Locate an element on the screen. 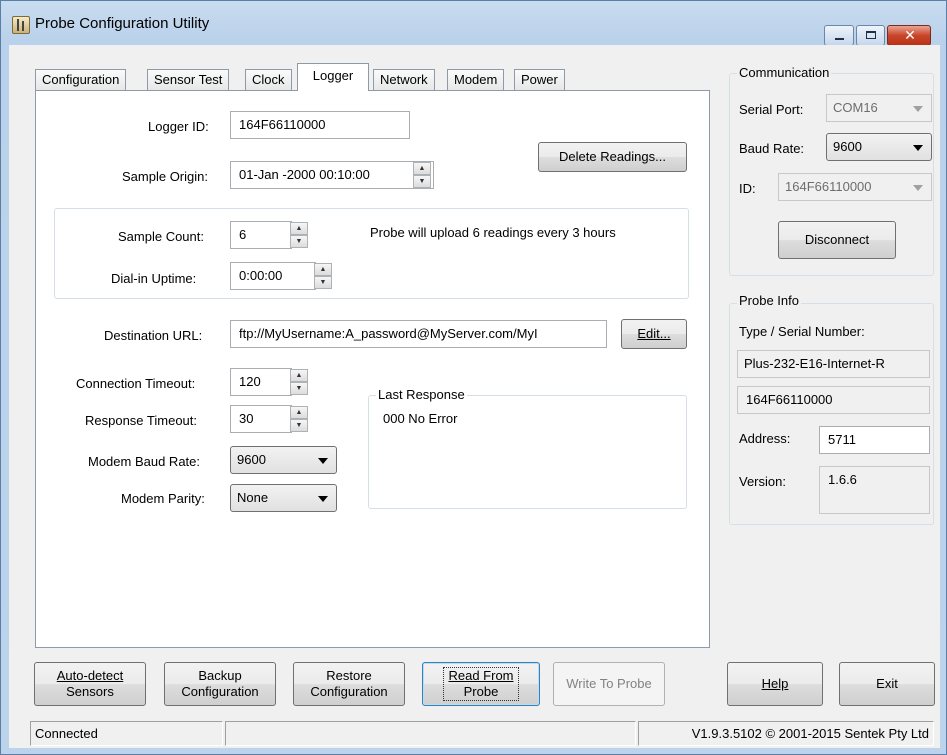 This screenshot has width=947, height=755. sample-count-label: Sample Count: is located at coordinates (161, 236).